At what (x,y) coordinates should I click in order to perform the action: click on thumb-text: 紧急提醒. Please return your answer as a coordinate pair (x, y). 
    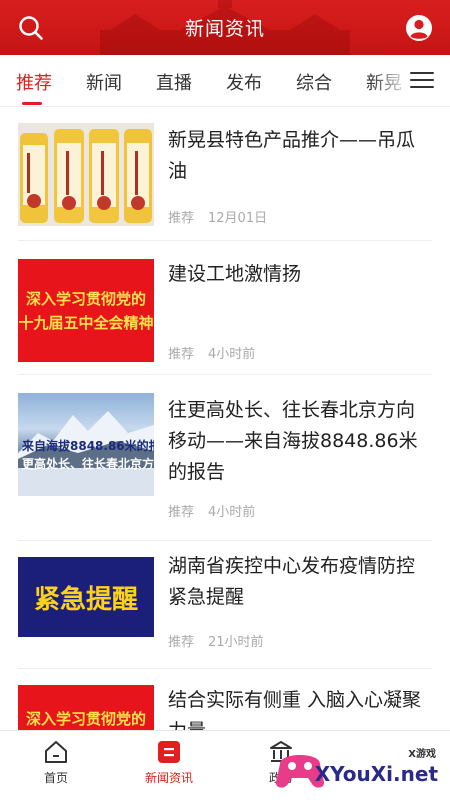
    Looking at the image, I should click on (85, 599).